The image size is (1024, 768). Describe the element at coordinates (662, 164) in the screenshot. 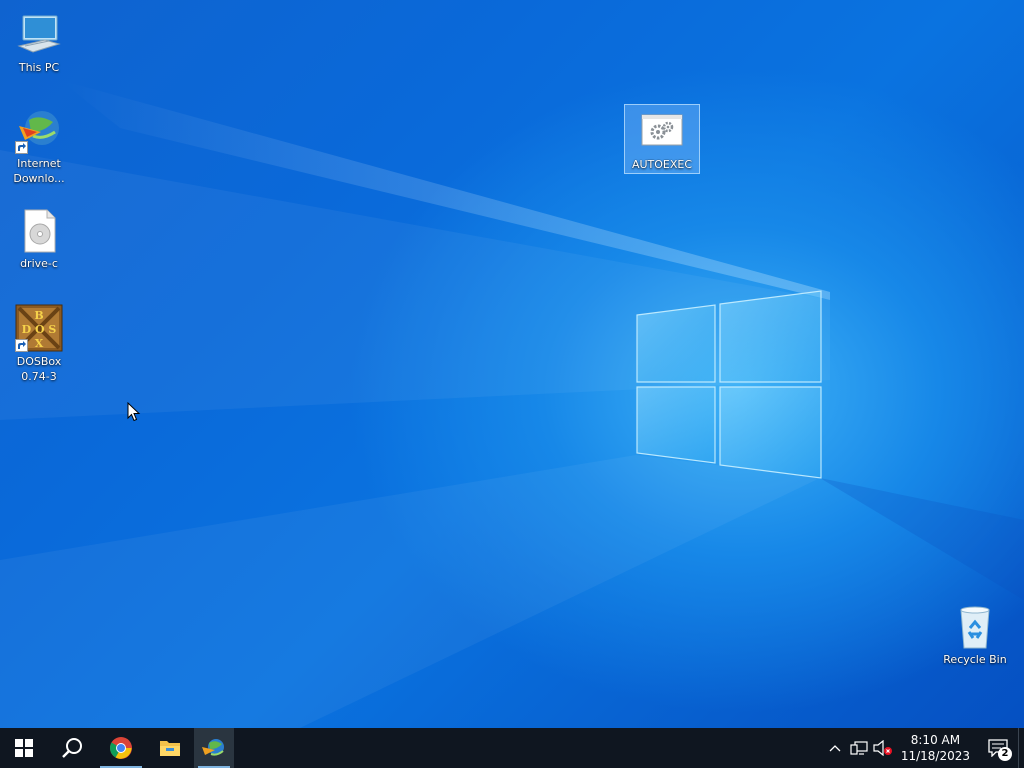

I see `desktop-icon-label: AUTOEXEC` at that location.